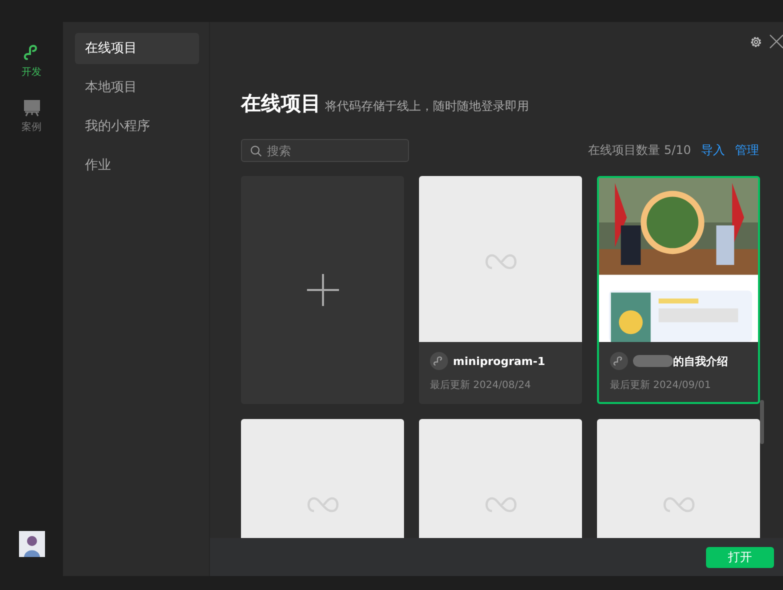 The width and height of the screenshot is (783, 590). I want to click on settings-icon, so click(756, 42).